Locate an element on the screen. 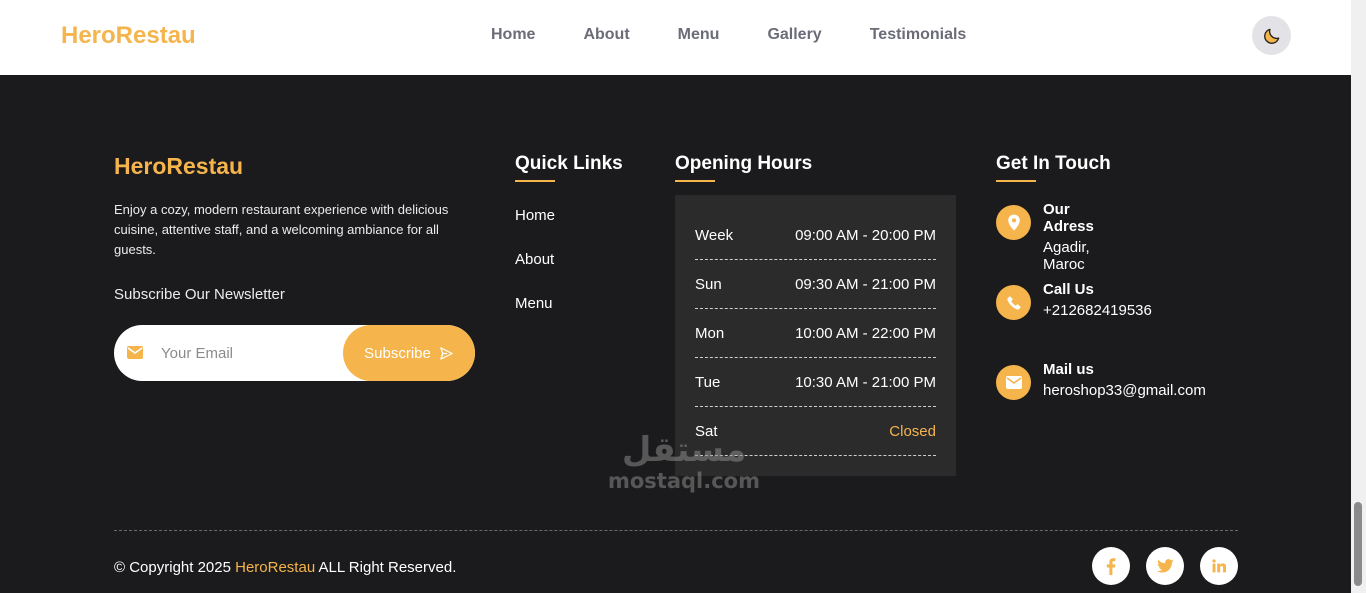  watermark-arabic: مستقل is located at coordinates (684, 450).